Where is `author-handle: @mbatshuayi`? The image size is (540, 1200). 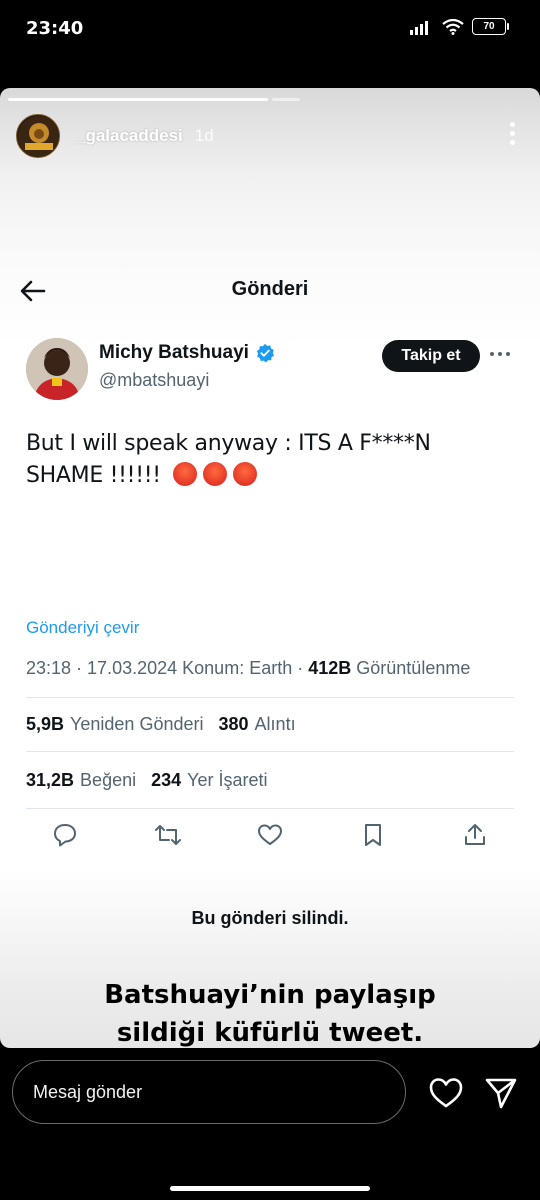 author-handle: @mbatshuayi is located at coordinates (154, 380).